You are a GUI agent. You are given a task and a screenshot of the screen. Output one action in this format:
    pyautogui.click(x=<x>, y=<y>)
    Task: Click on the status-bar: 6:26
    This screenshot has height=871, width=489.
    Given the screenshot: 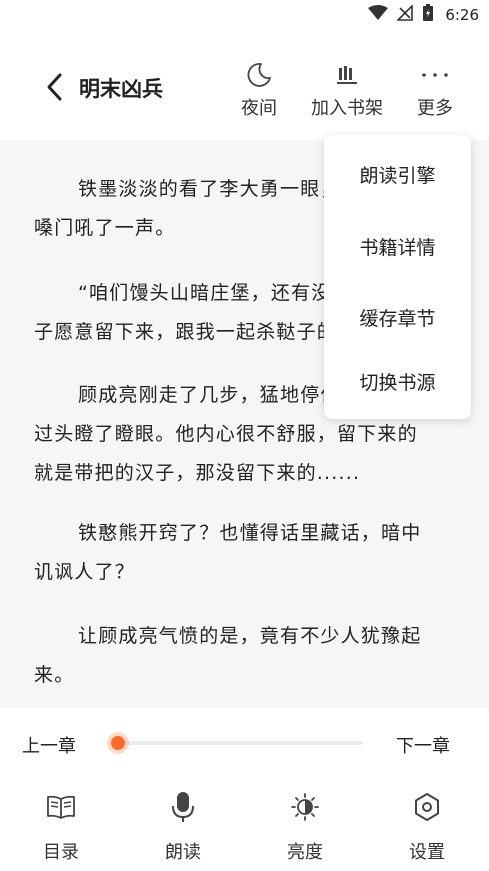 What is the action you would take?
    pyautogui.click(x=244, y=15)
    